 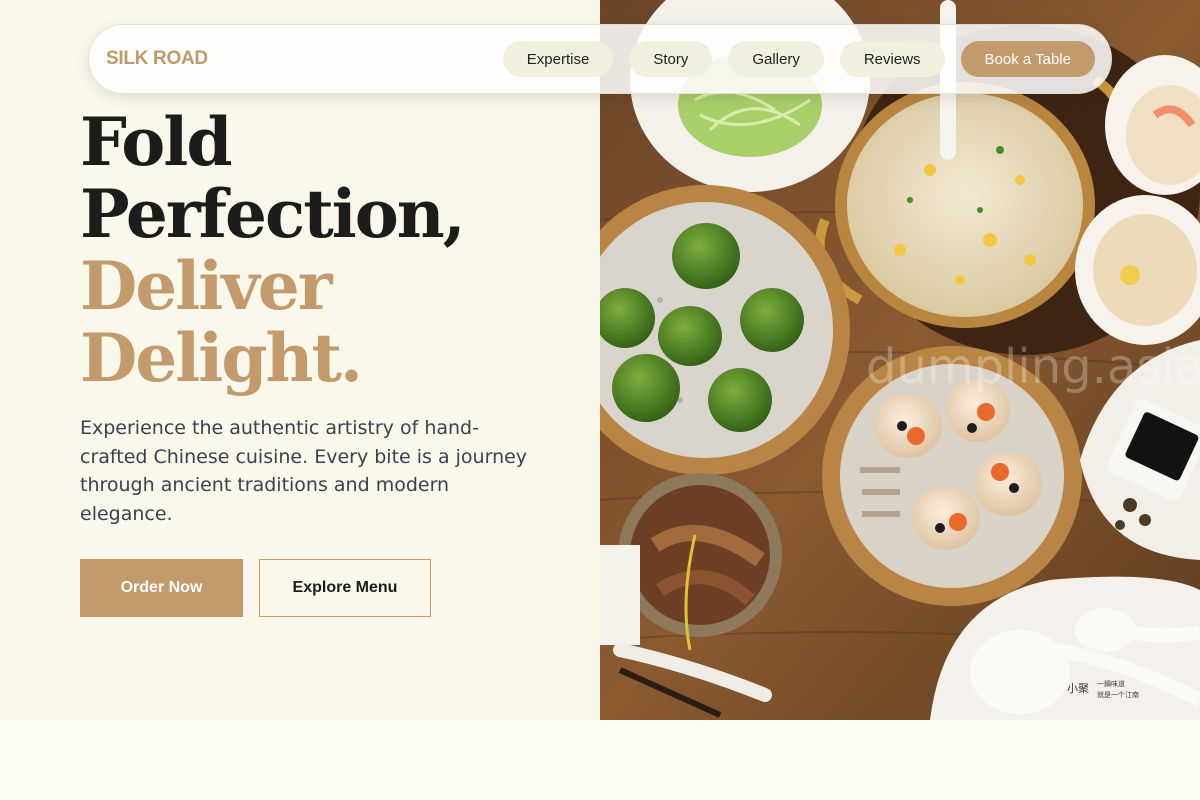 What do you see at coordinates (273, 214) in the screenshot?
I see `headline-line-2: Perfection,` at bounding box center [273, 214].